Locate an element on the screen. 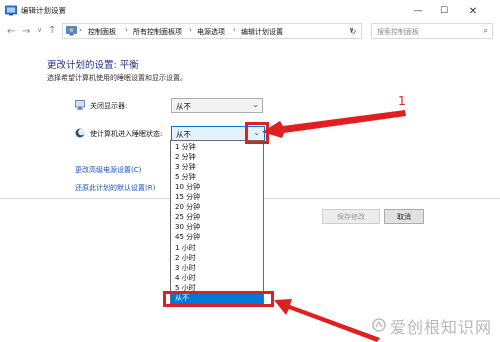  maximize-button: ☐ is located at coordinates (444, 11).